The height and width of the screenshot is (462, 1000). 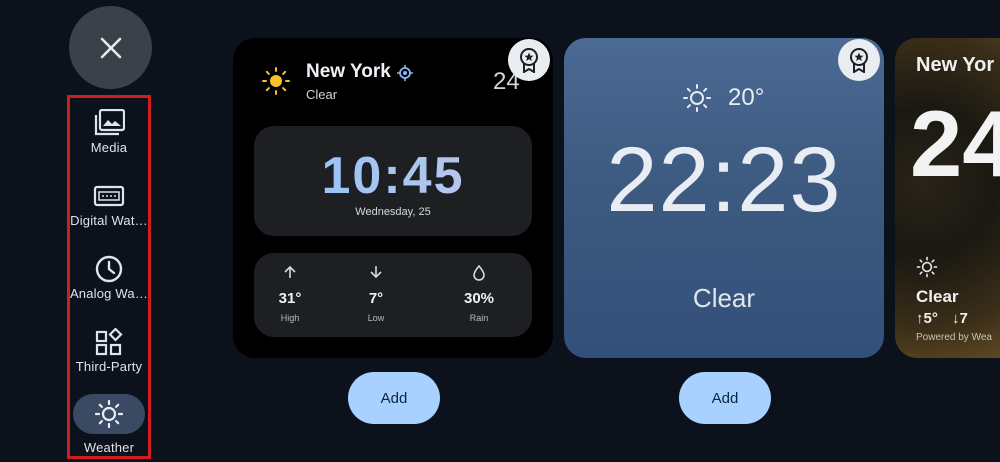 What do you see at coordinates (930, 318) in the screenshot?
I see `high-value: 5°` at bounding box center [930, 318].